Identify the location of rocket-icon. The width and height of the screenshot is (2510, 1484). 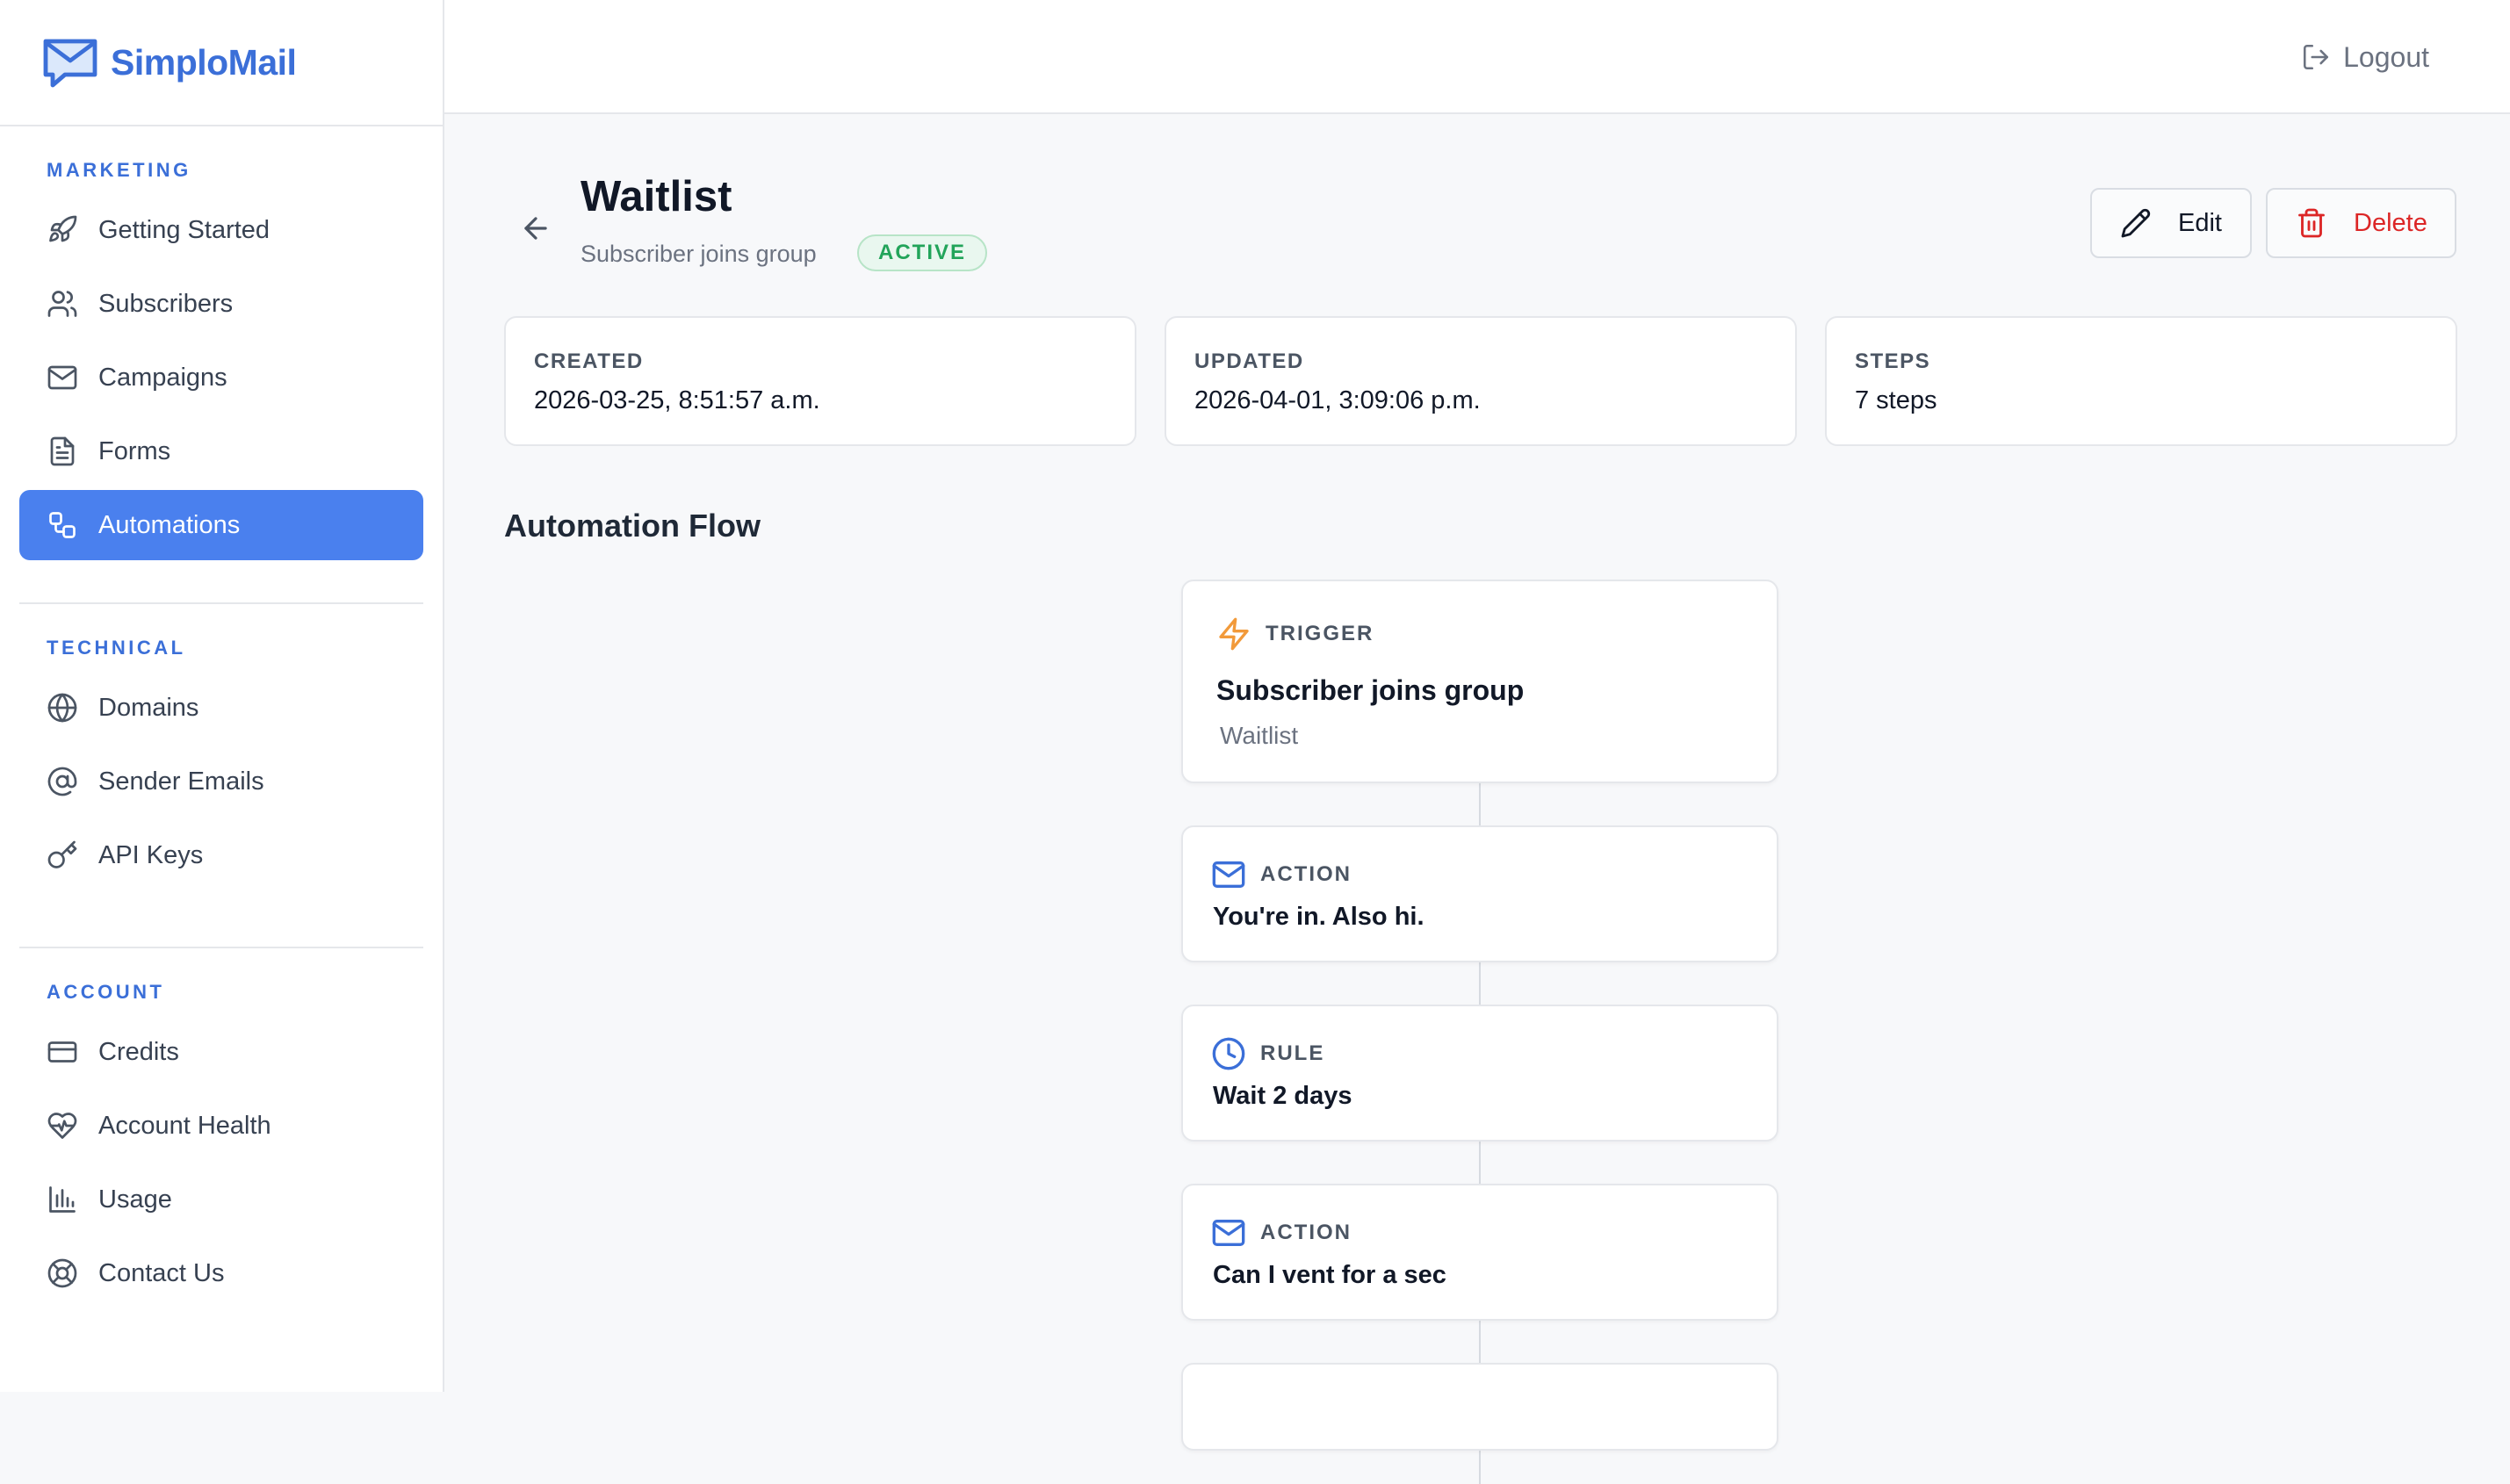
(62, 230).